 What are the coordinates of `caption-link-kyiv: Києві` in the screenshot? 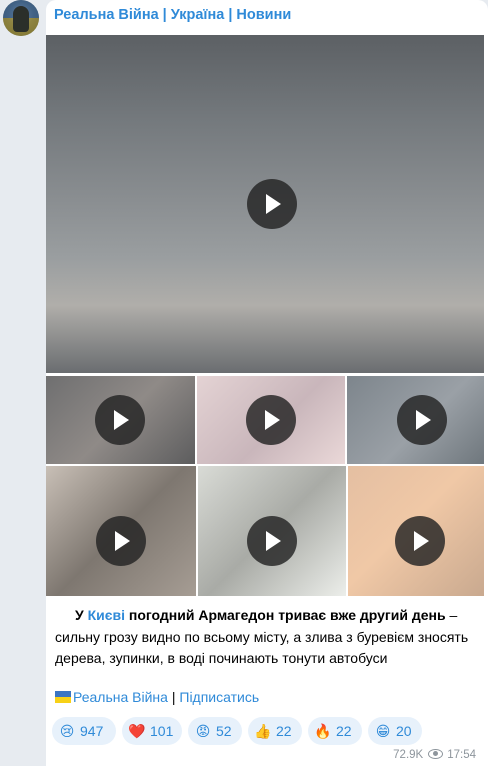 It's located at (106, 615).